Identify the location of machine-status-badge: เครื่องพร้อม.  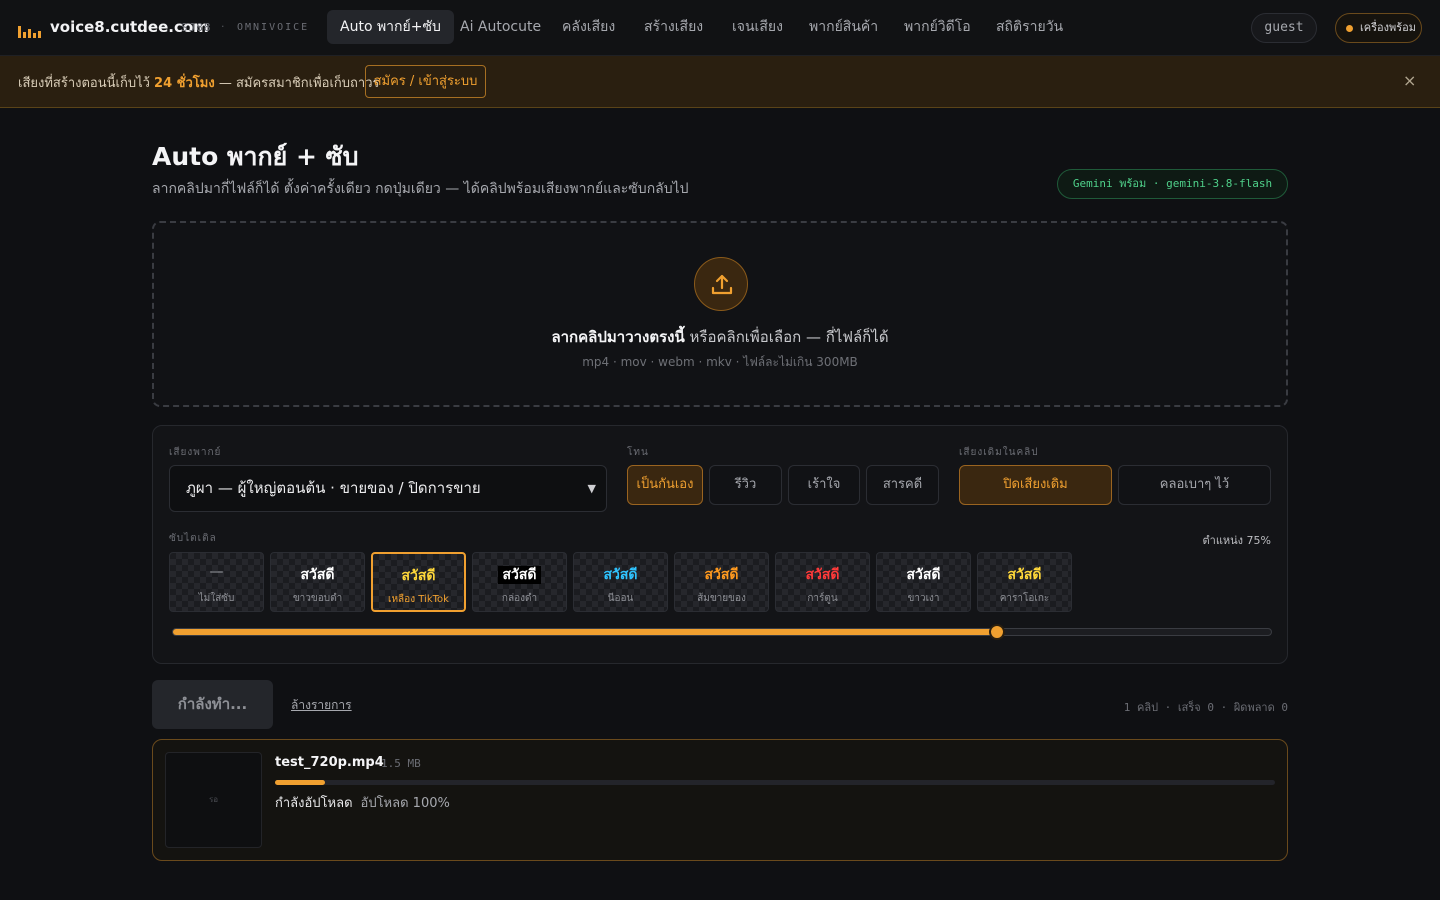
(1378, 28).